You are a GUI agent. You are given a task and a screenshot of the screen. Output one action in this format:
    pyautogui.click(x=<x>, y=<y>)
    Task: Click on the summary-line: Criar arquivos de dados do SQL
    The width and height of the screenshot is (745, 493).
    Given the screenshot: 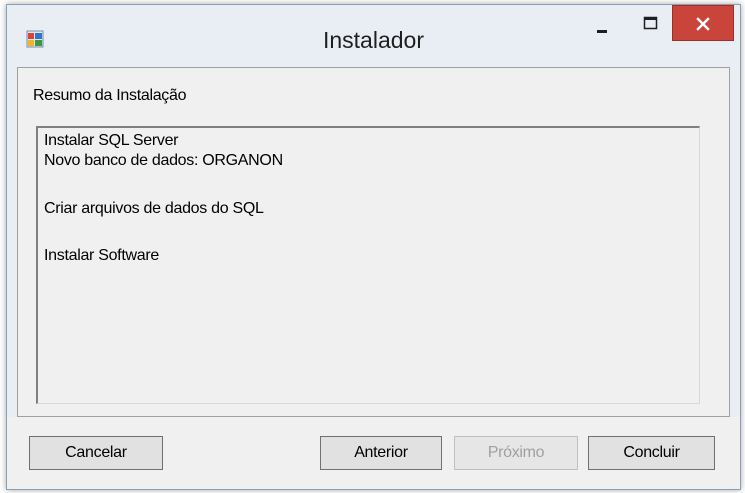 What is the action you would take?
    pyautogui.click(x=154, y=208)
    